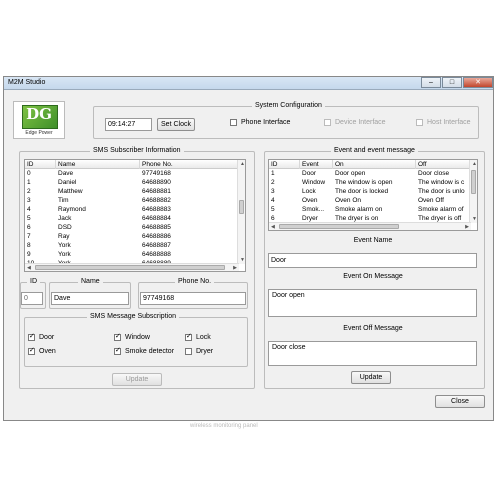  What do you see at coordinates (39, 114) in the screenshot?
I see `logo-letters: DG` at bounding box center [39, 114].